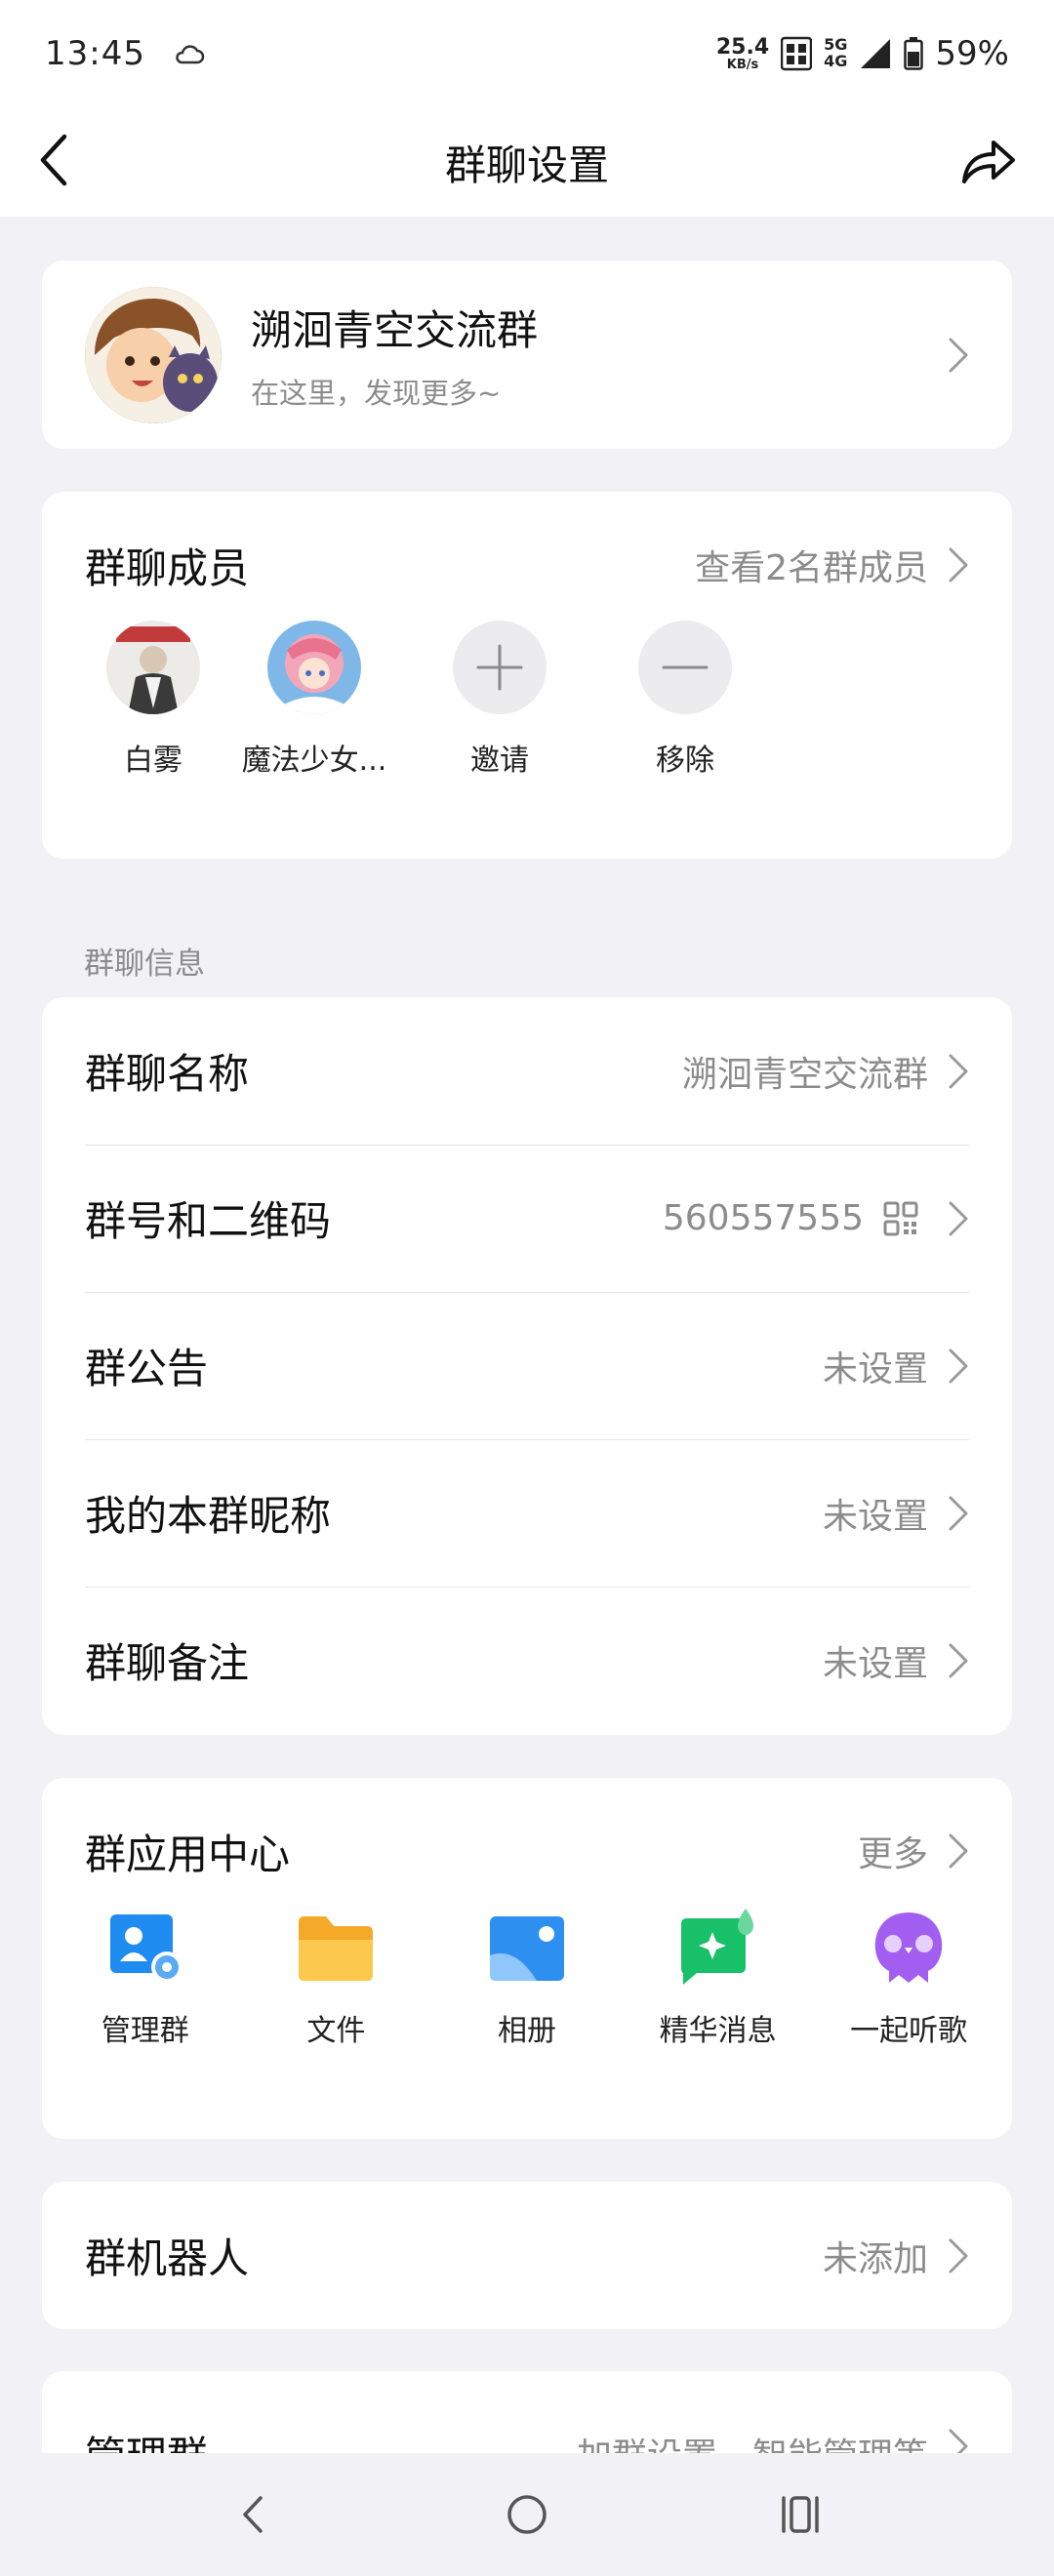 This screenshot has width=1054, height=2576. What do you see at coordinates (914, 53) in the screenshot?
I see `battery-icon` at bounding box center [914, 53].